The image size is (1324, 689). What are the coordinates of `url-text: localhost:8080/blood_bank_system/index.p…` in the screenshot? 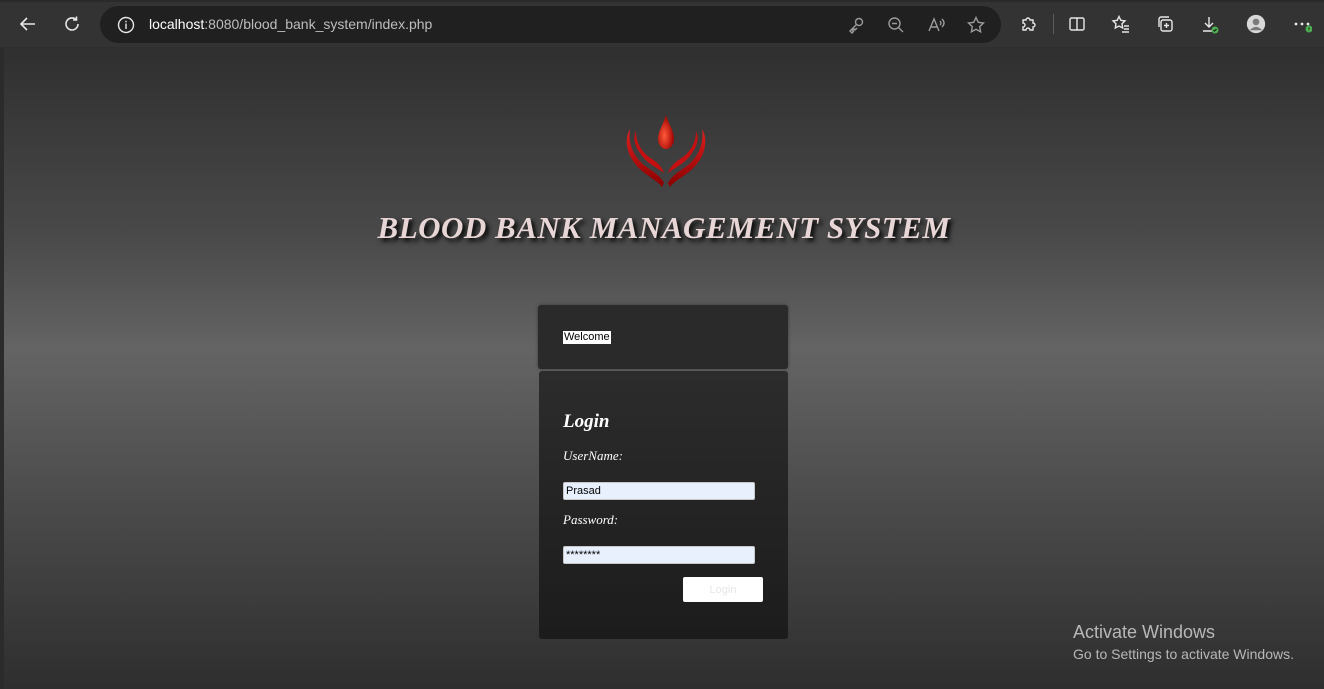 It's located at (290, 24).